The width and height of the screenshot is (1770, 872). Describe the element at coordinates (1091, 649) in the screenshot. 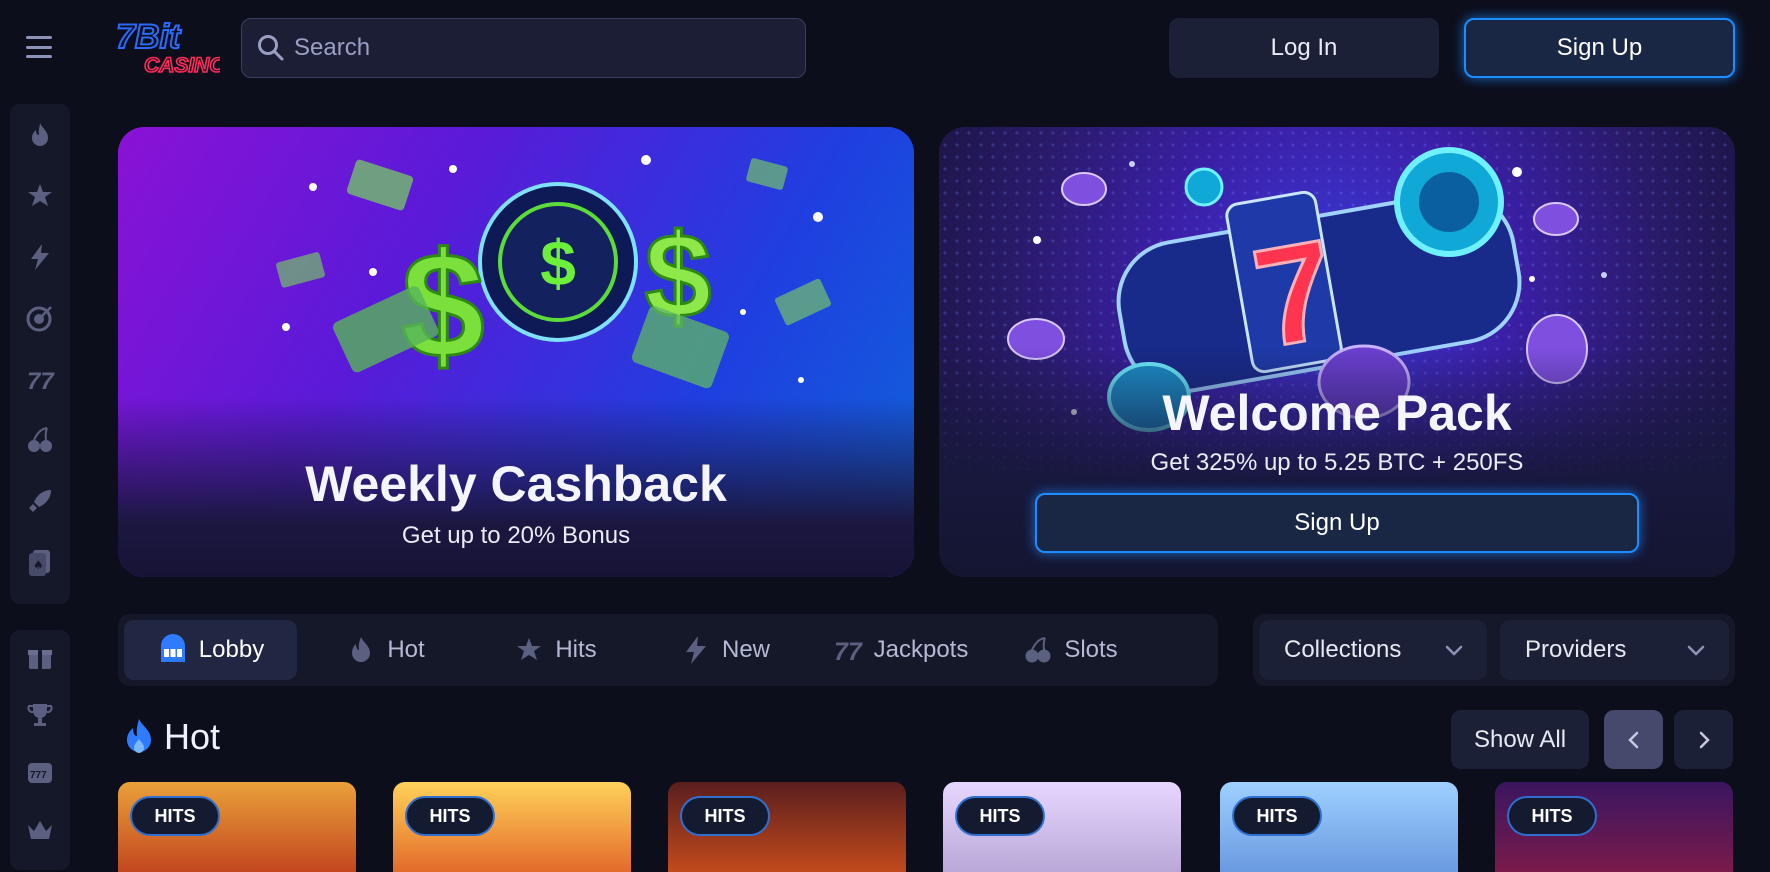

I see `tab-label: Slots` at that location.